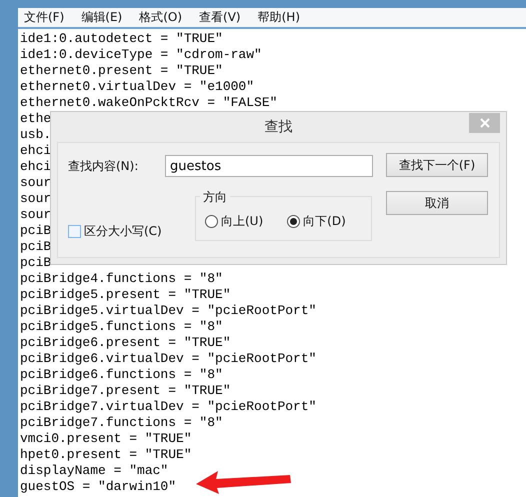 This screenshot has width=526, height=497. Describe the element at coordinates (168, 311) in the screenshot. I see `text-line: pciBridge5.virtualDev = "pcieRootPort"` at that location.